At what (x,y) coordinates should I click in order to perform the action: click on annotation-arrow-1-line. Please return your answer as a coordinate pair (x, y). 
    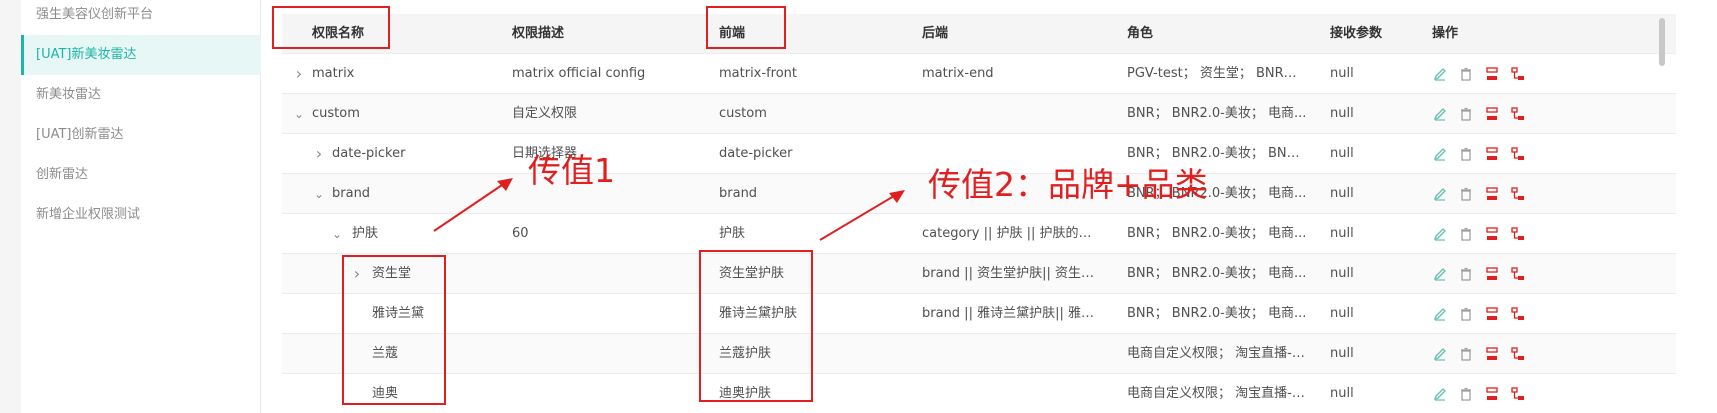
    Looking at the image, I should click on (471, 206).